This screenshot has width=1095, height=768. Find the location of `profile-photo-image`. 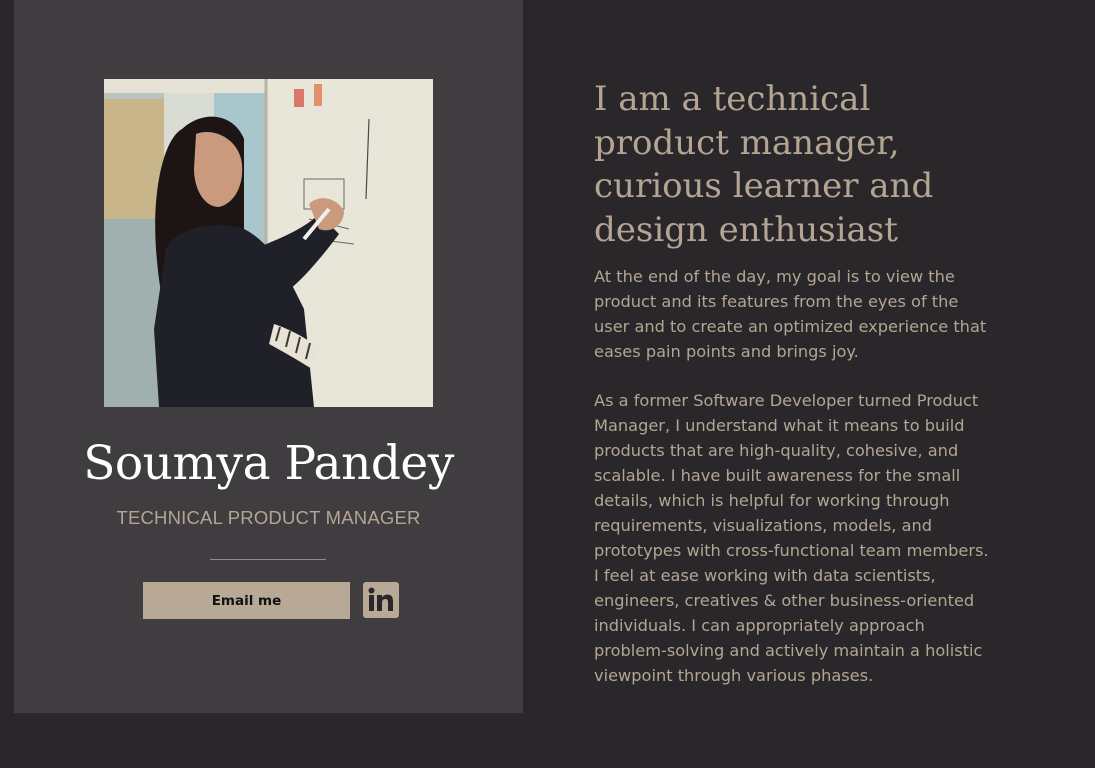

profile-photo-image is located at coordinates (268, 243).